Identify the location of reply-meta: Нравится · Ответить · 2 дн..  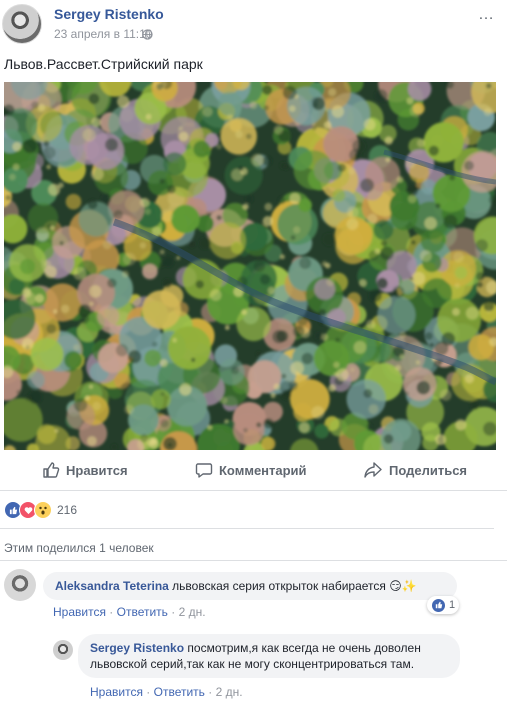
(166, 692).